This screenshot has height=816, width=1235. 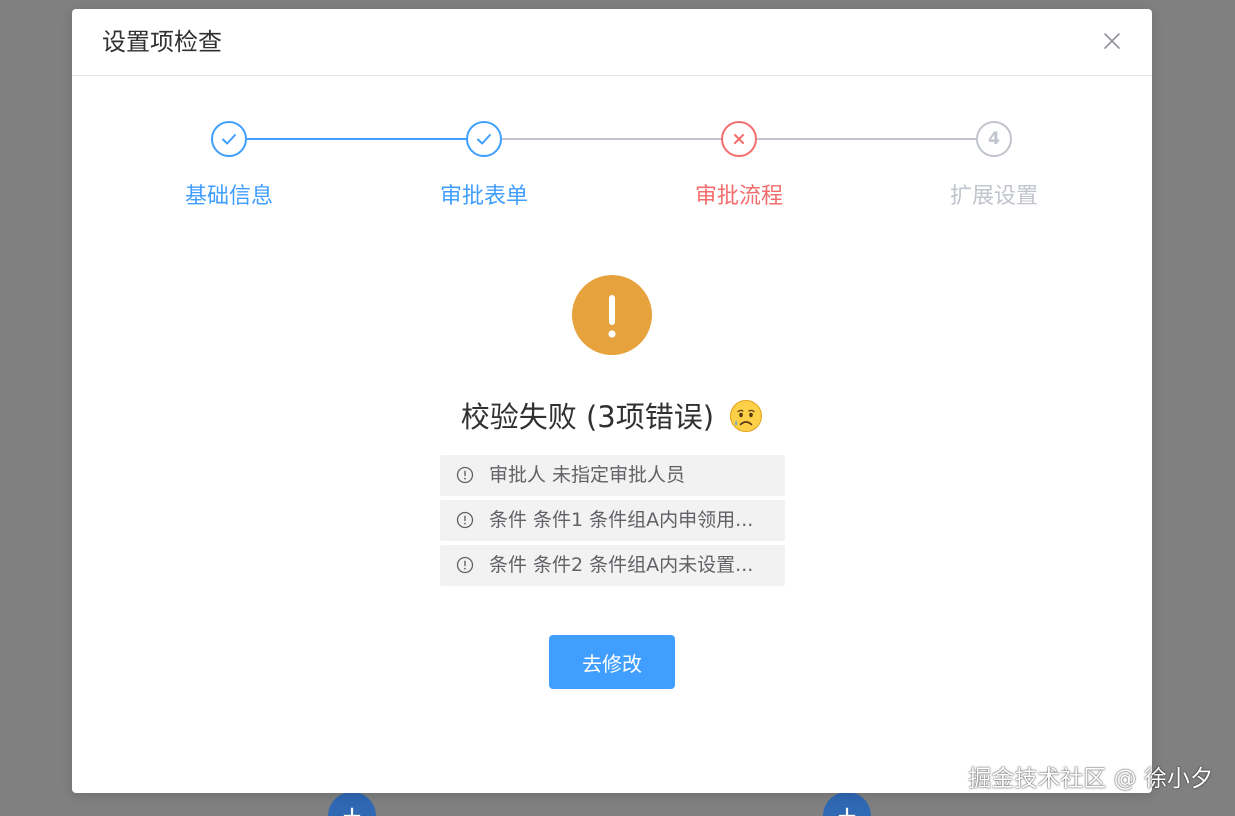 I want to click on close-button, so click(x=1112, y=41).